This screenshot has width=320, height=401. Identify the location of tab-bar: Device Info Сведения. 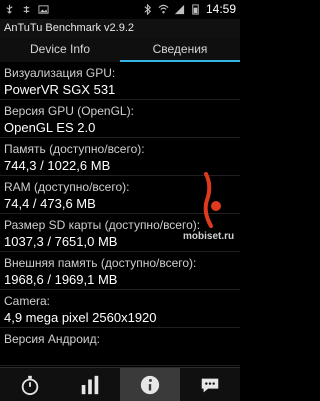
(120, 50).